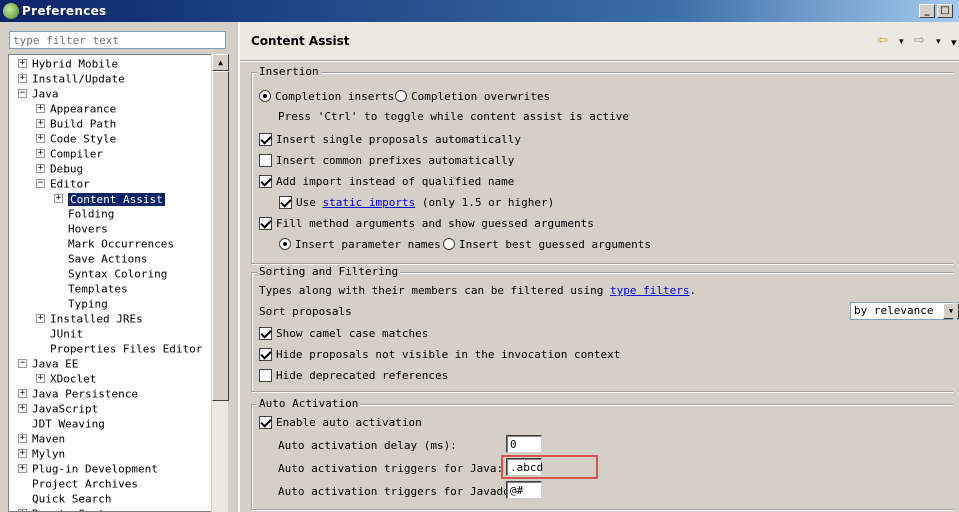 The width and height of the screenshot is (959, 512). What do you see at coordinates (110, 273) in the screenshot?
I see `tree-item: Syntax Coloring` at bounding box center [110, 273].